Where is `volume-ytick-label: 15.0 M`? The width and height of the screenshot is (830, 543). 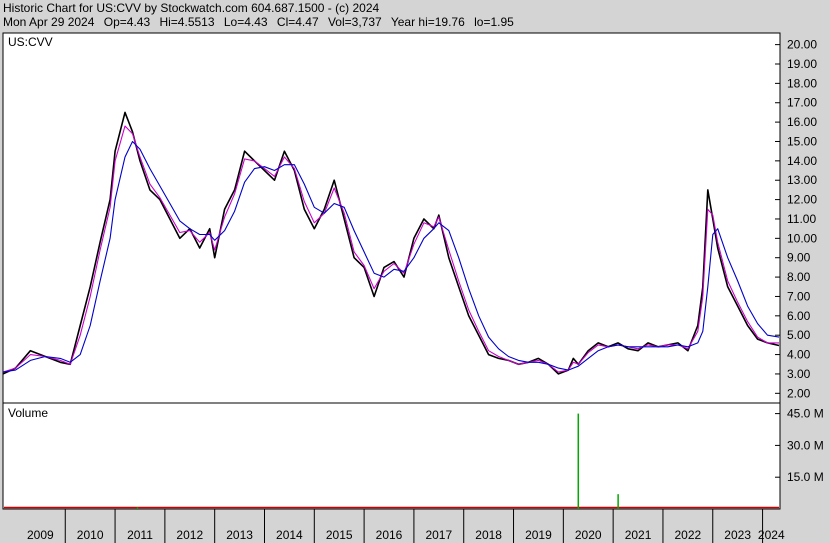 volume-ytick-label: 15.0 M is located at coordinates (805, 477).